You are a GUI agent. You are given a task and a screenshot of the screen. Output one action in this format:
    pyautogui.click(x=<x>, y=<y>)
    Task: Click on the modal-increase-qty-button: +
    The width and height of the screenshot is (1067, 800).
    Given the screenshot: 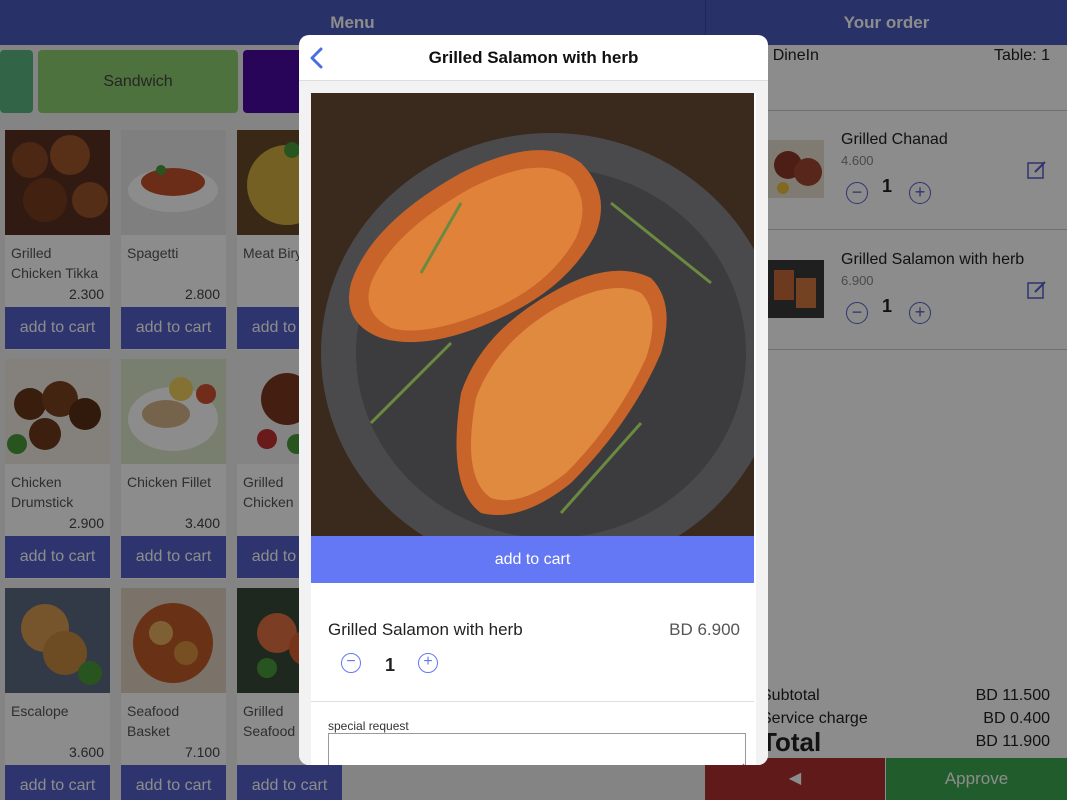 What is the action you would take?
    pyautogui.click(x=428, y=663)
    